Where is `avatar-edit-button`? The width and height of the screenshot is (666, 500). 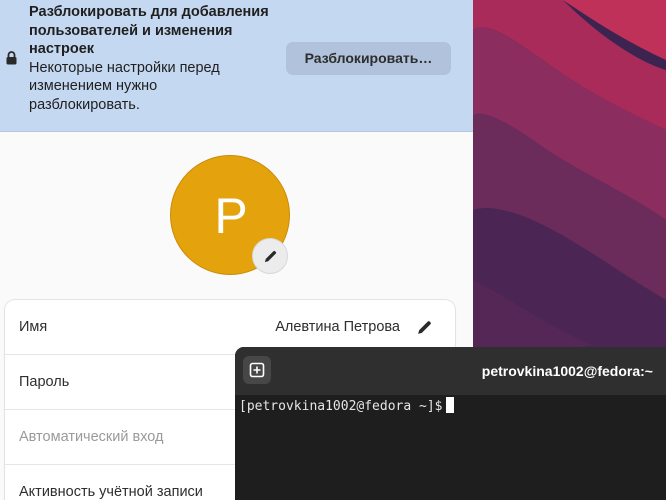 avatar-edit-button is located at coordinates (270, 256).